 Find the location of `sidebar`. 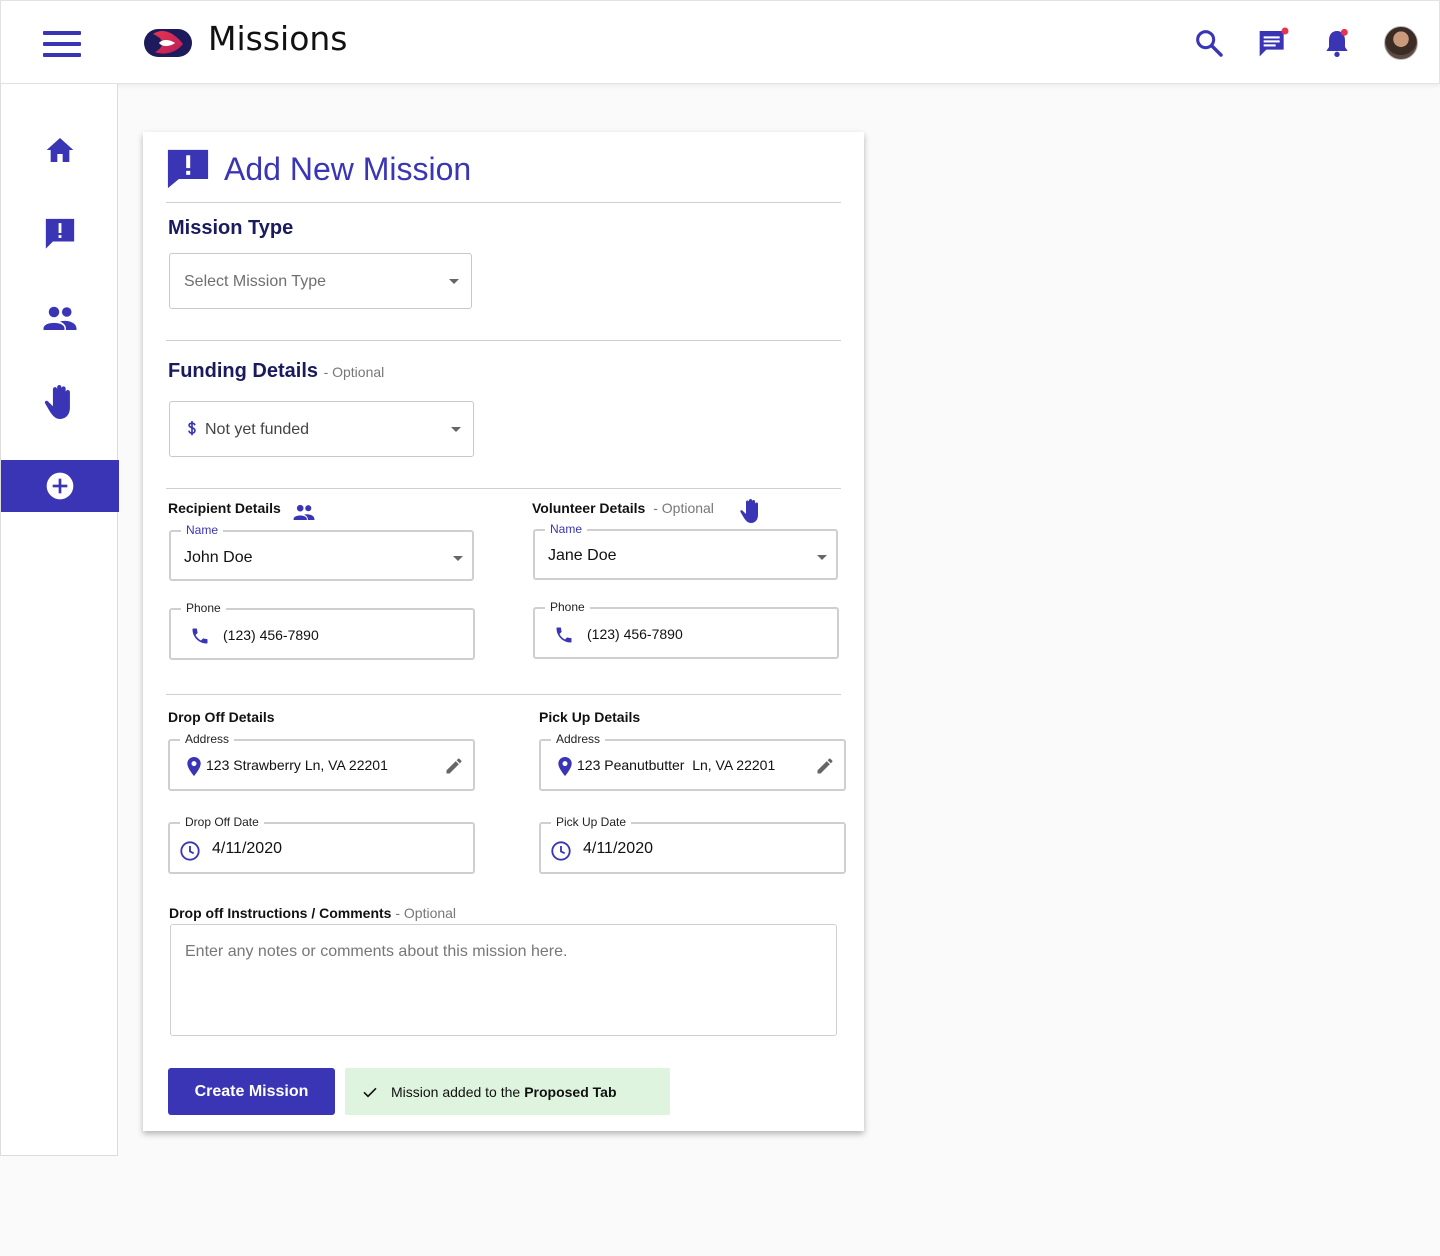

sidebar is located at coordinates (59, 620).